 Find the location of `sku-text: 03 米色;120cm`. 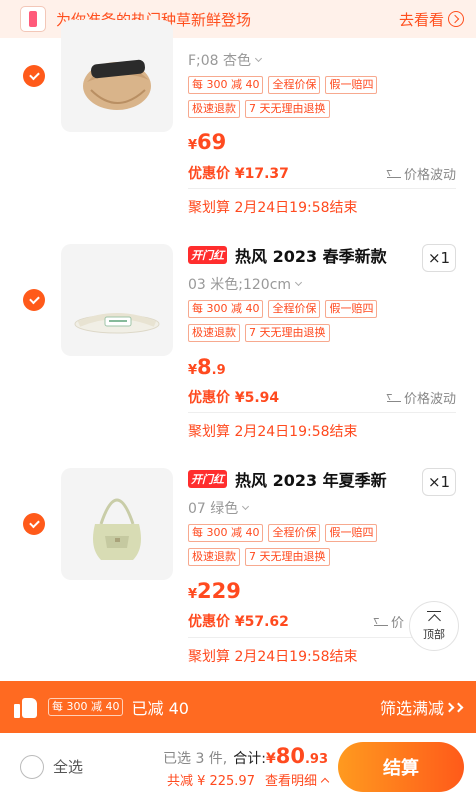

sku-text: 03 米色;120cm is located at coordinates (240, 285).